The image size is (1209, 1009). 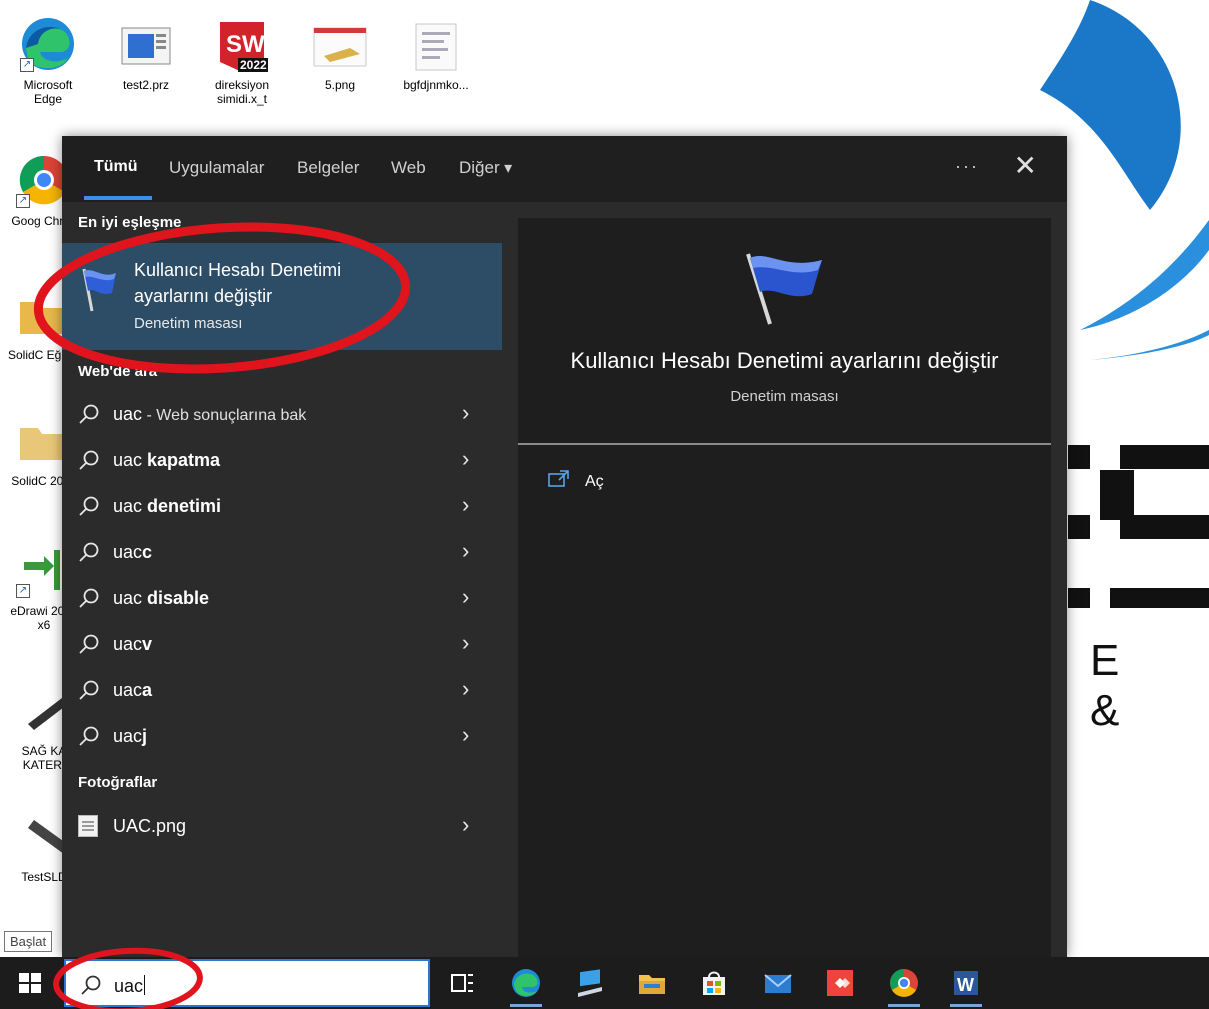 What do you see at coordinates (167, 460) in the screenshot?
I see `web-result-text: uac kapatma` at bounding box center [167, 460].